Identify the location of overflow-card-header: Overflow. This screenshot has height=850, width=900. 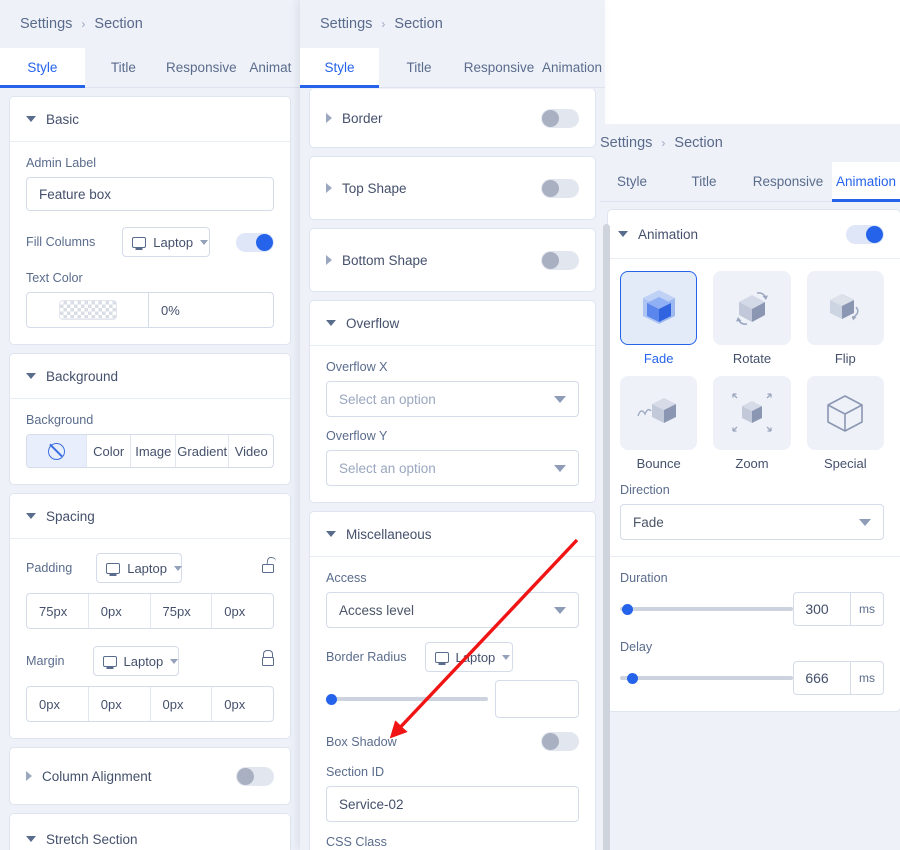
(452, 323).